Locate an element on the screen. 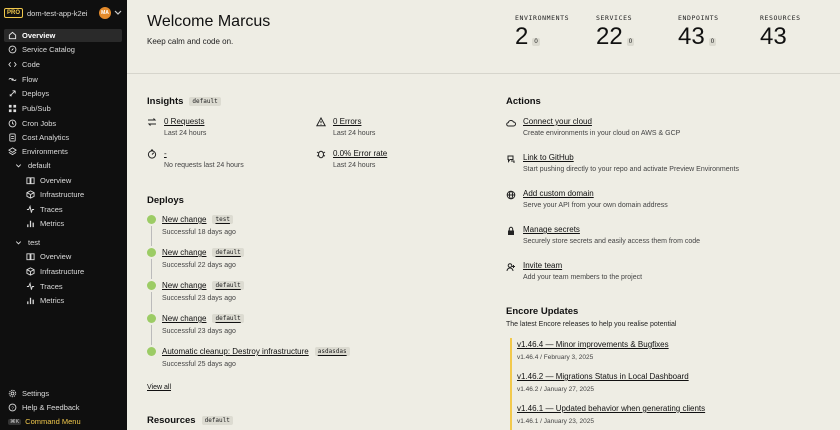 Image resolution: width=840 pixels, height=430 pixels. deploys-title: Deploys is located at coordinates (165, 200).